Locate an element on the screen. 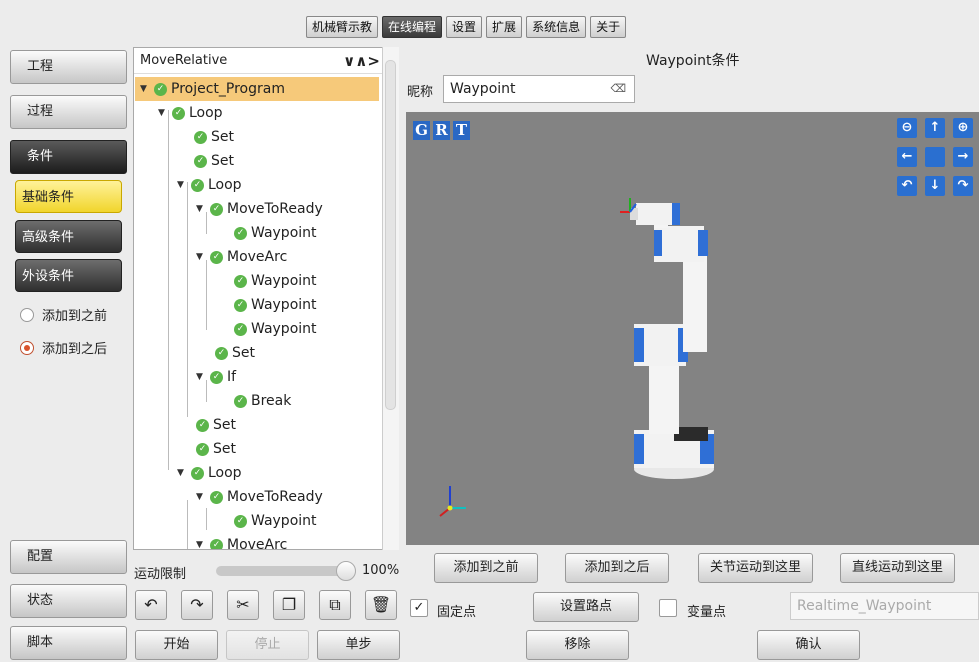 Image resolution: width=979 pixels, height=662 pixels. tree-nav-arrows: ∨∧> is located at coordinates (361, 61).